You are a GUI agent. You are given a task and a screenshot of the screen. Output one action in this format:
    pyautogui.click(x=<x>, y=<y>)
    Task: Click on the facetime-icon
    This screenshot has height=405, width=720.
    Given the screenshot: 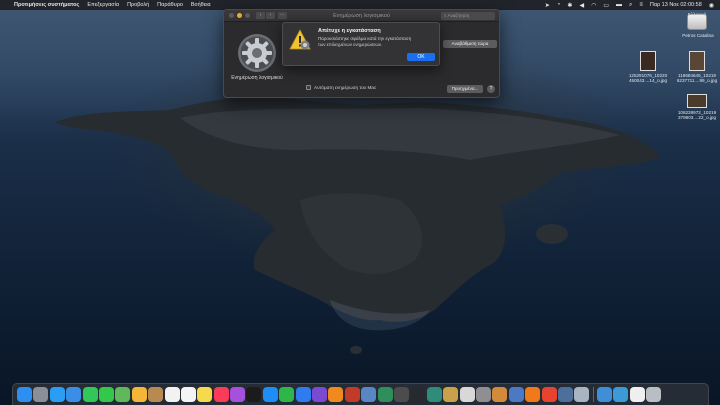 What is the action you would take?
    pyautogui.click(x=90, y=394)
    